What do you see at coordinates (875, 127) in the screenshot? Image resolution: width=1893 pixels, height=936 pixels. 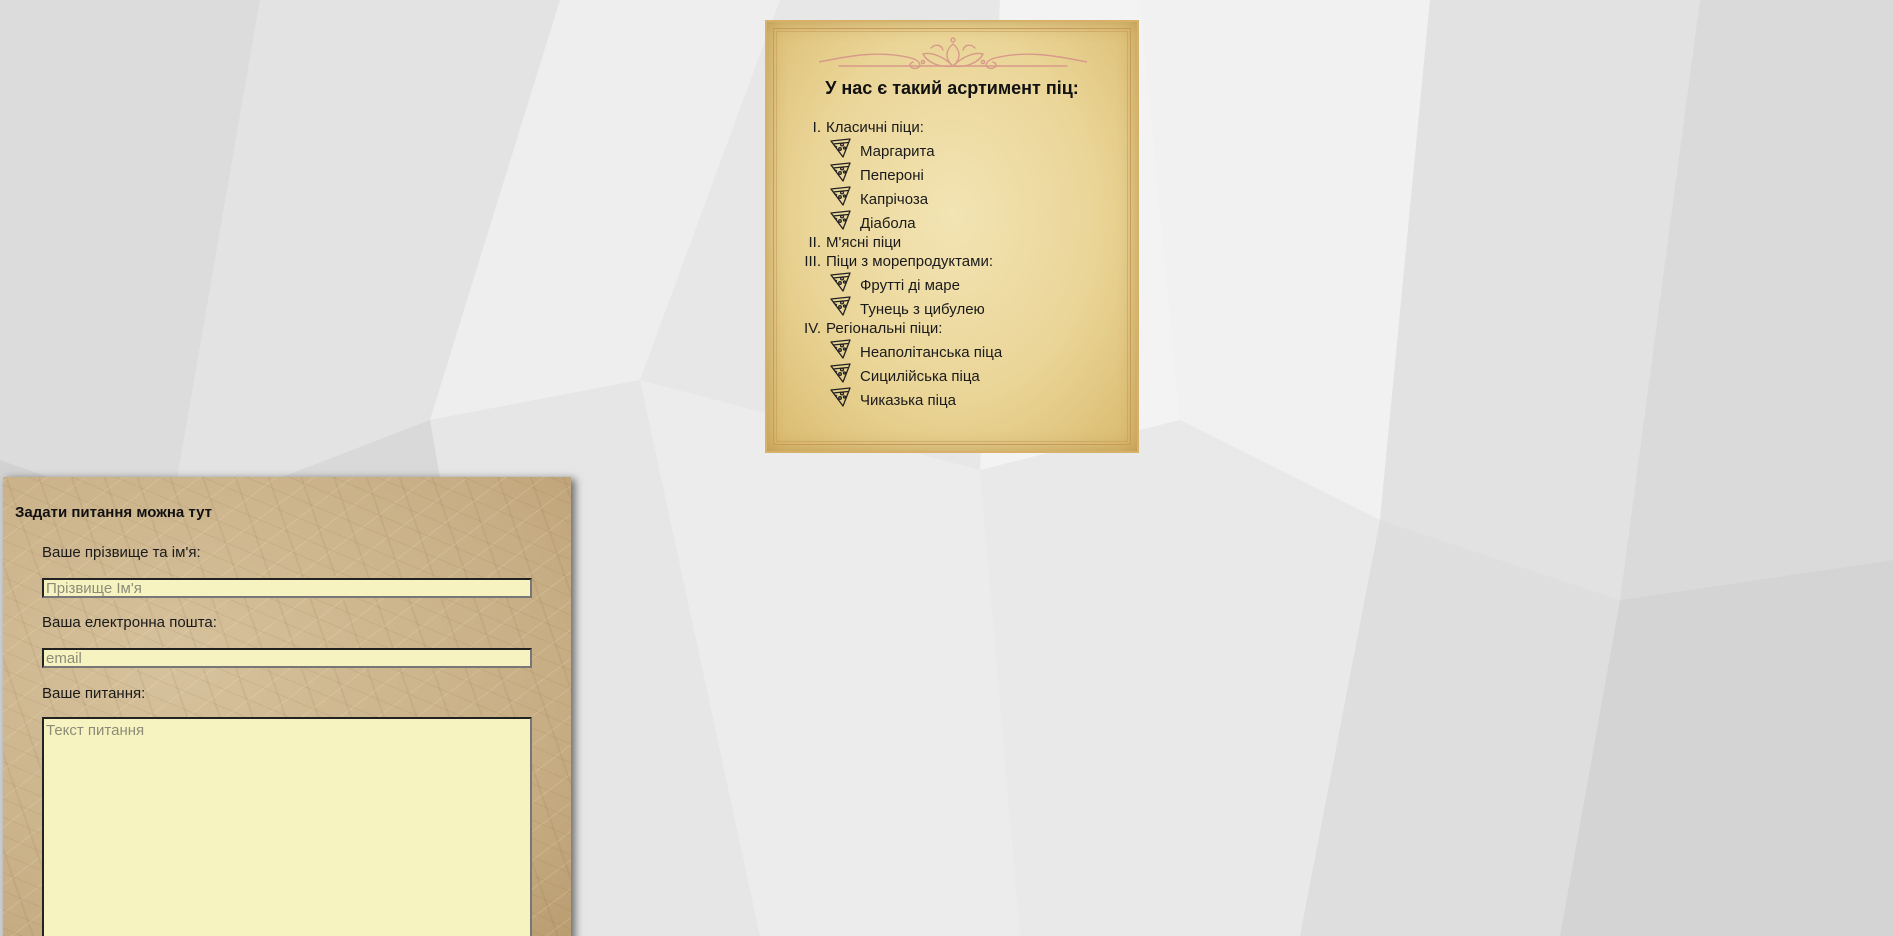 I see `category-label: Класичні піци:` at bounding box center [875, 127].